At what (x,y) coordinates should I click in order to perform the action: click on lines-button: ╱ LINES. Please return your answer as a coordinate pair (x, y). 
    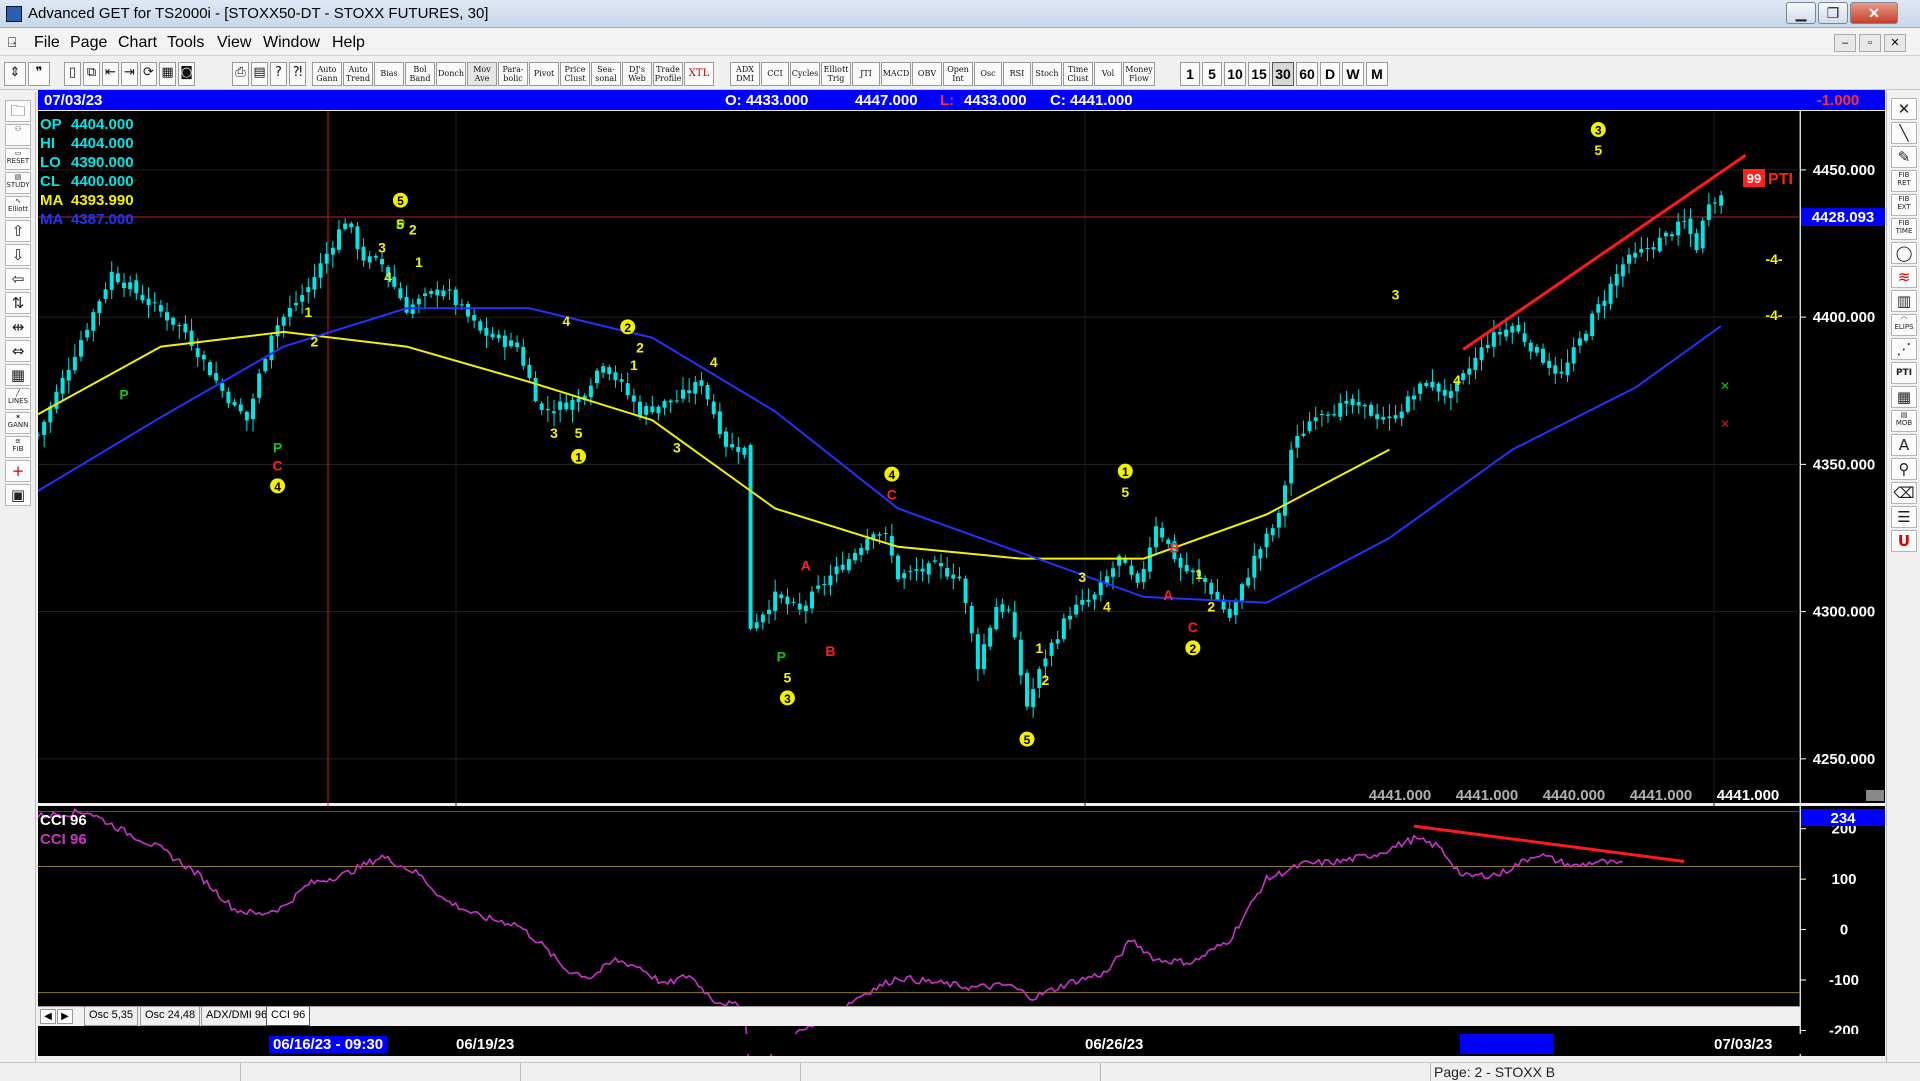
    Looking at the image, I should click on (18, 399).